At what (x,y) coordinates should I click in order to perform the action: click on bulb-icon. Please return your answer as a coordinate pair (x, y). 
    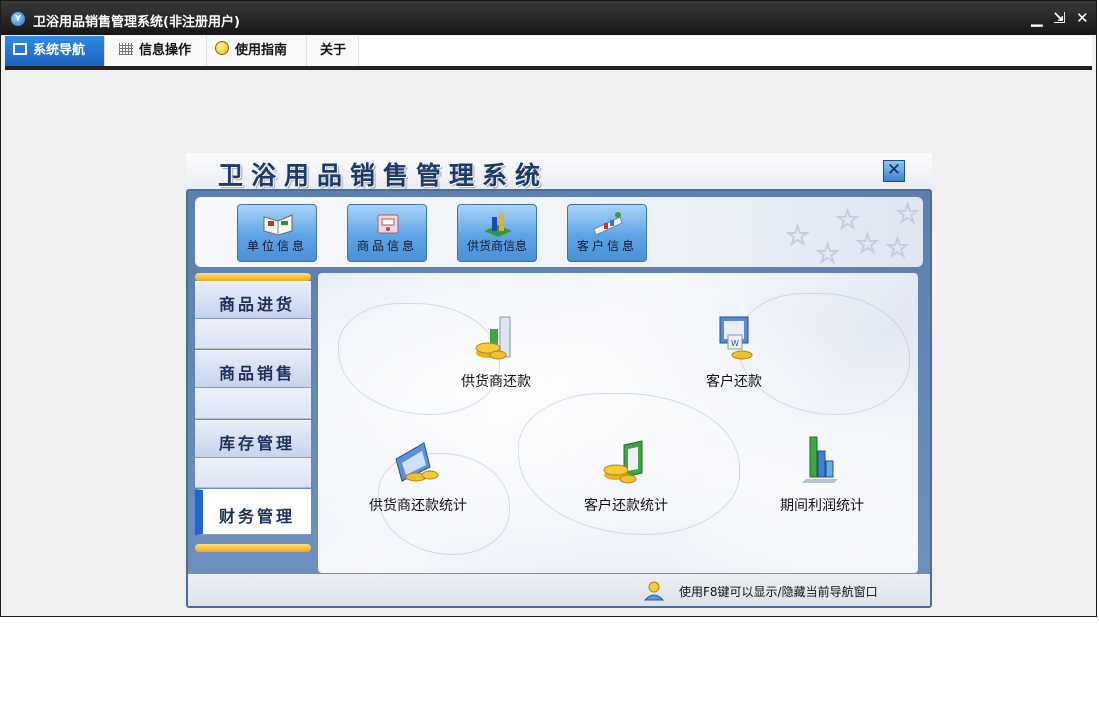
    Looking at the image, I should click on (222, 48).